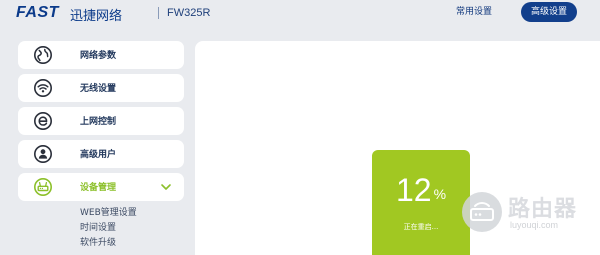  Describe the element at coordinates (440, 194) in the screenshot. I see `progress-unit: %` at that location.